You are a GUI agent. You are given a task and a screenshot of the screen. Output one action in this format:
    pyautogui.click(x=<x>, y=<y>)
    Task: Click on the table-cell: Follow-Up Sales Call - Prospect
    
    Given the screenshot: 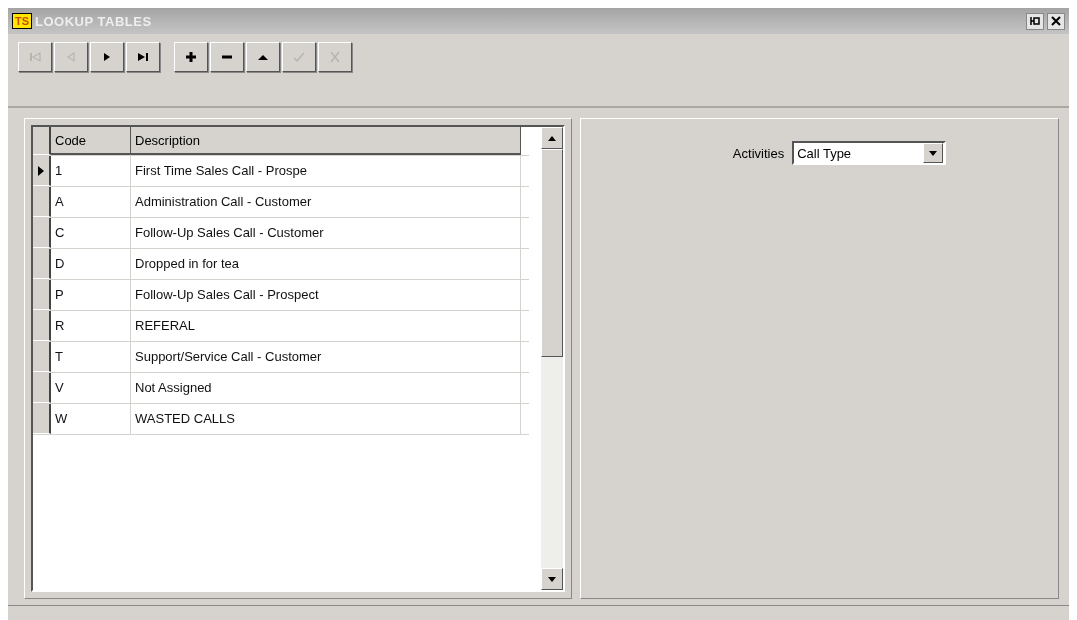 What is the action you would take?
    pyautogui.click(x=326, y=295)
    